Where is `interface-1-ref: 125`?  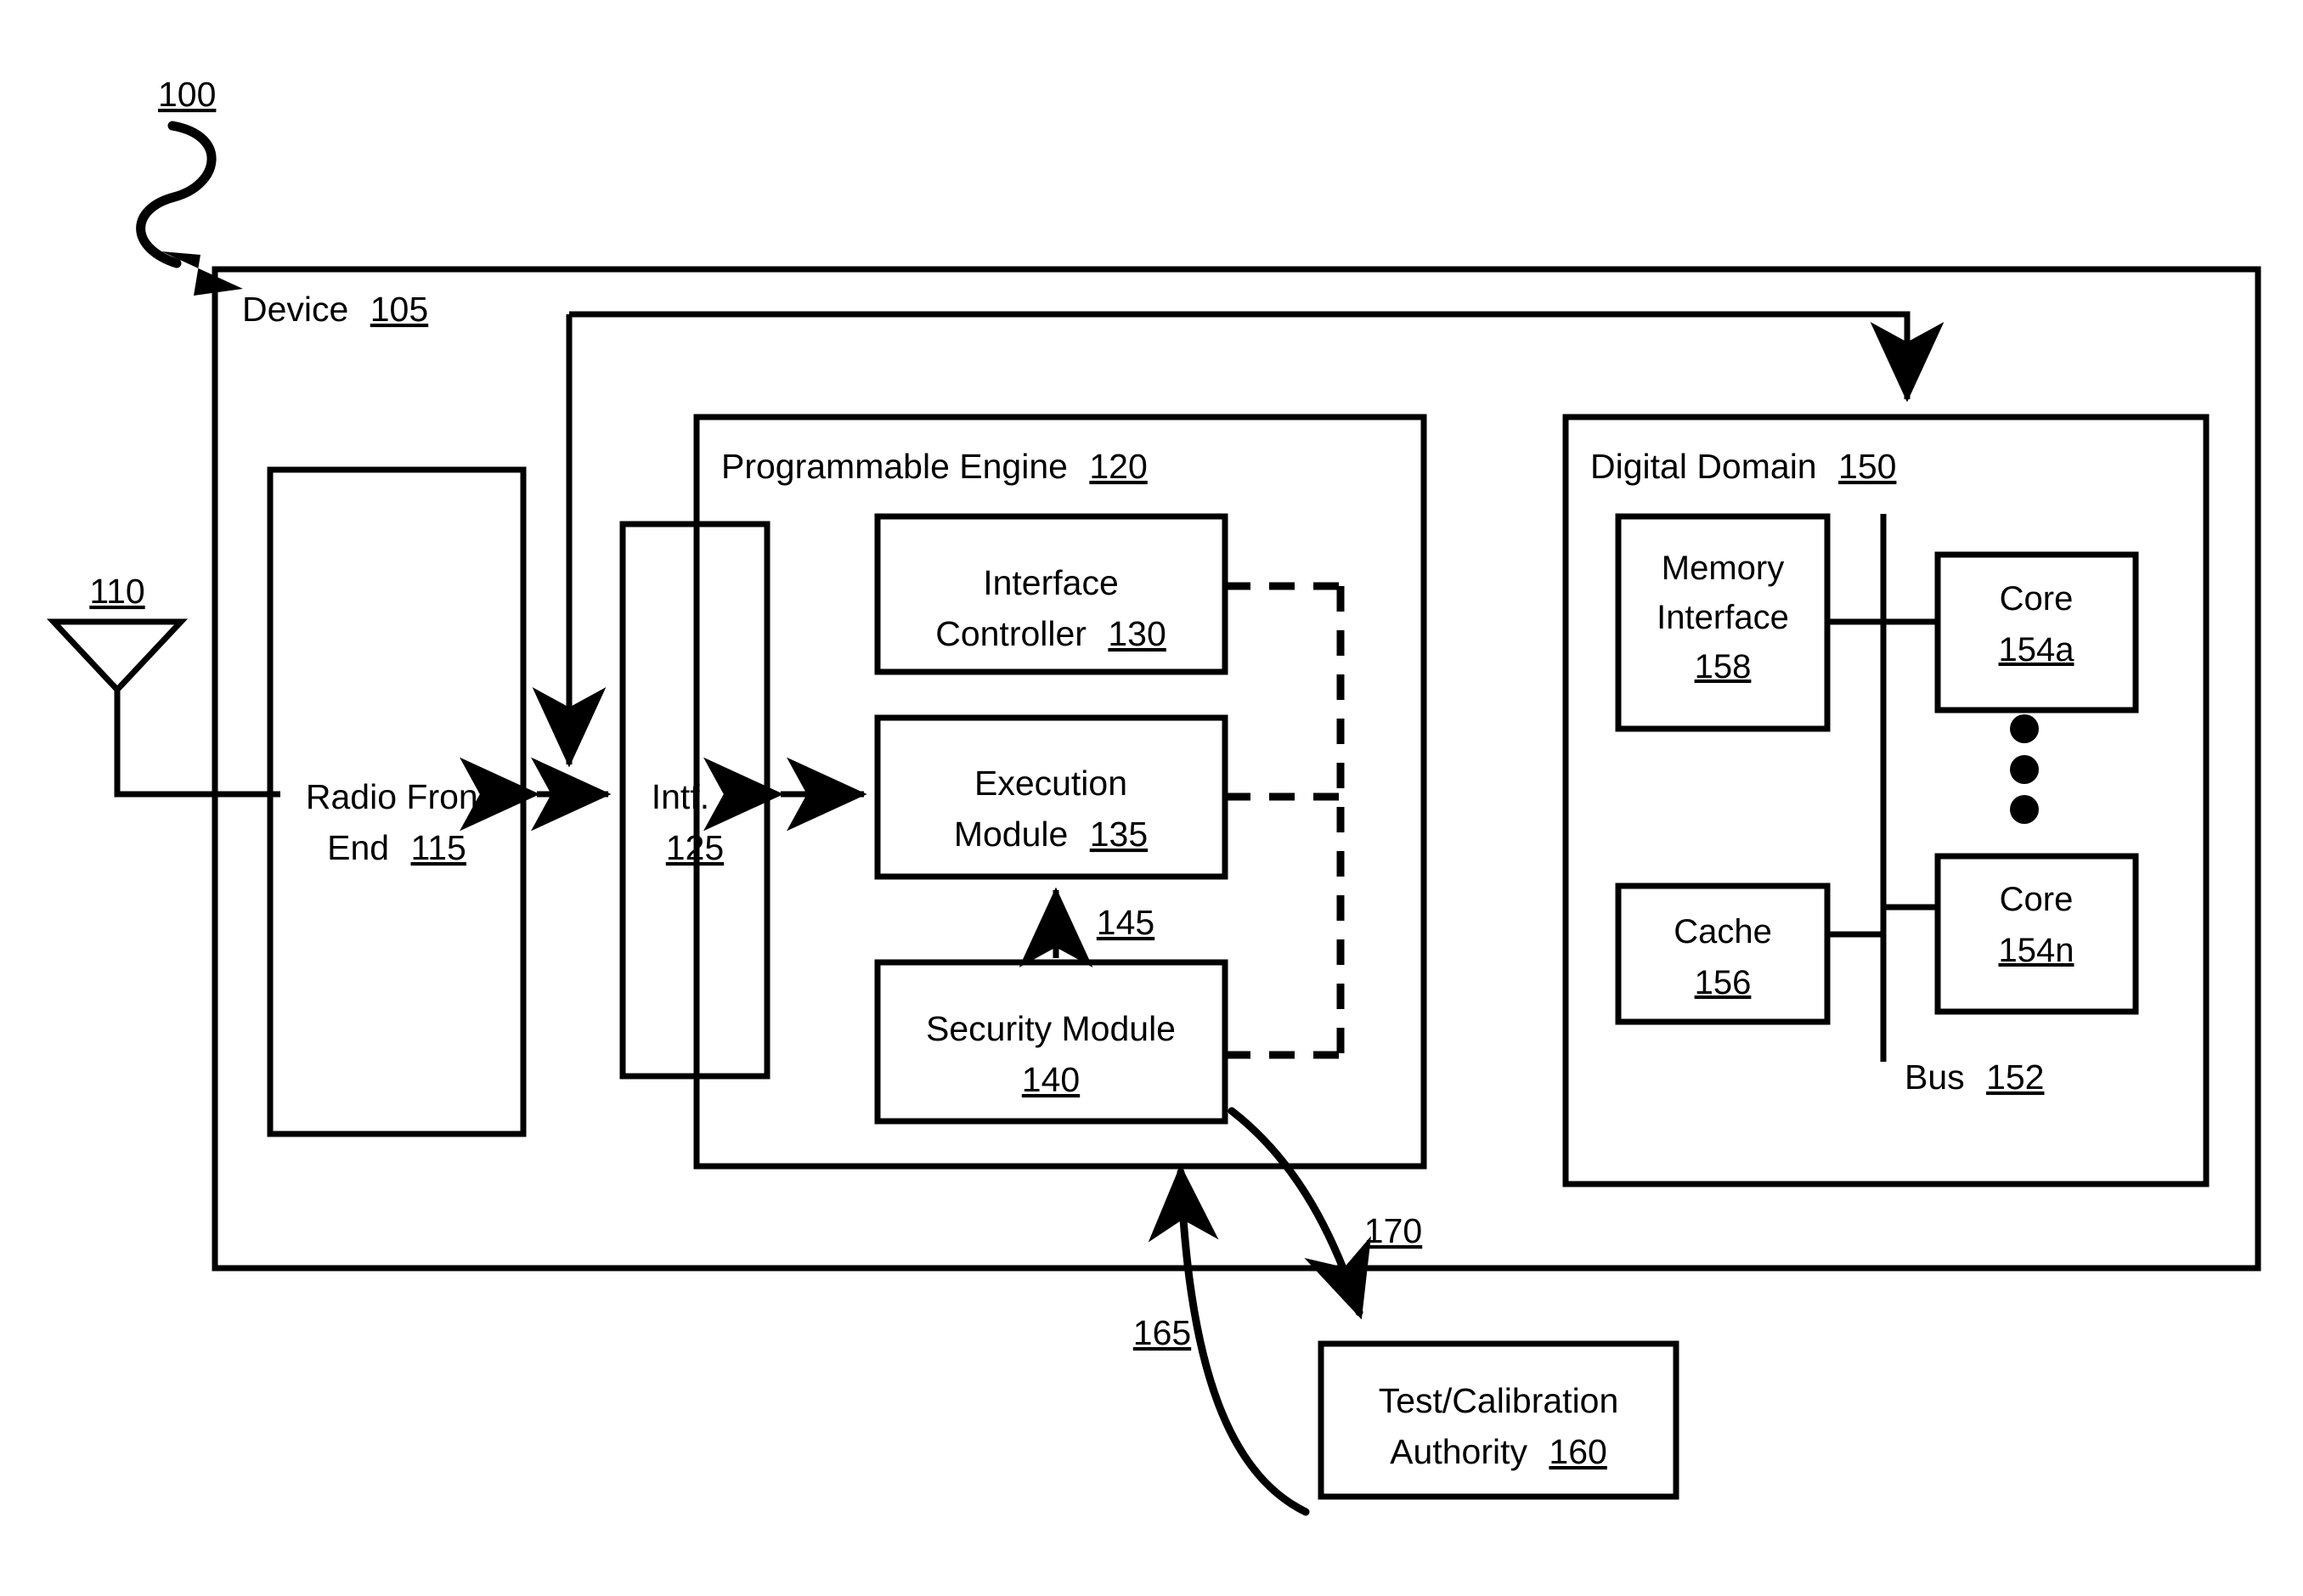 interface-1-ref: 125 is located at coordinates (695, 848).